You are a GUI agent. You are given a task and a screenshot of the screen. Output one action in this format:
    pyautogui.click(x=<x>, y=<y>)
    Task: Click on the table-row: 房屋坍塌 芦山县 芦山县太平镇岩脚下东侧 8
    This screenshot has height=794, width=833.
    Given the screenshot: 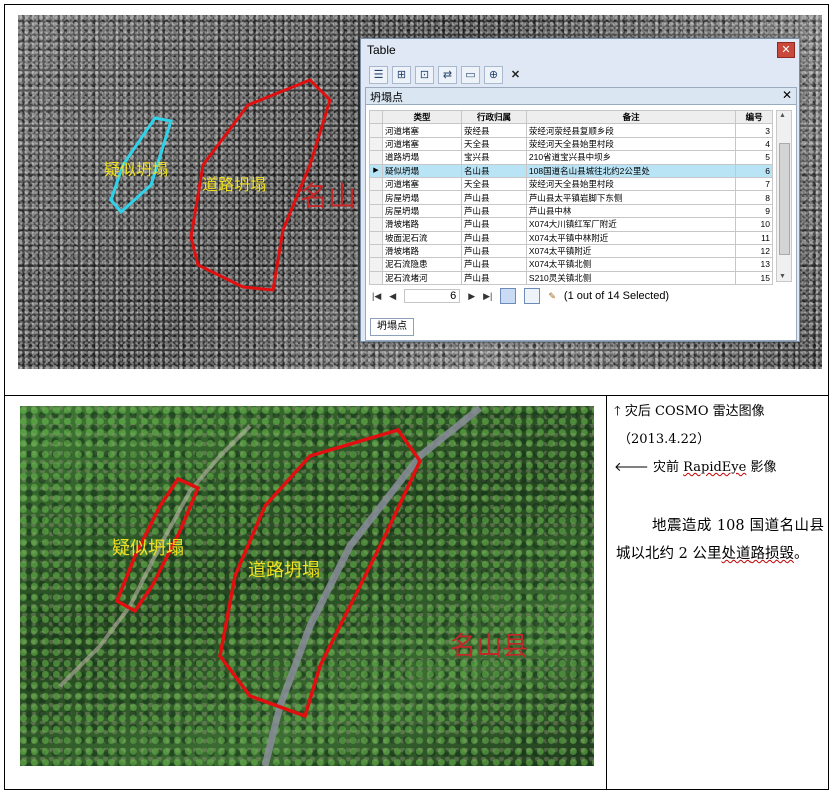 What is the action you would take?
    pyautogui.click(x=571, y=197)
    